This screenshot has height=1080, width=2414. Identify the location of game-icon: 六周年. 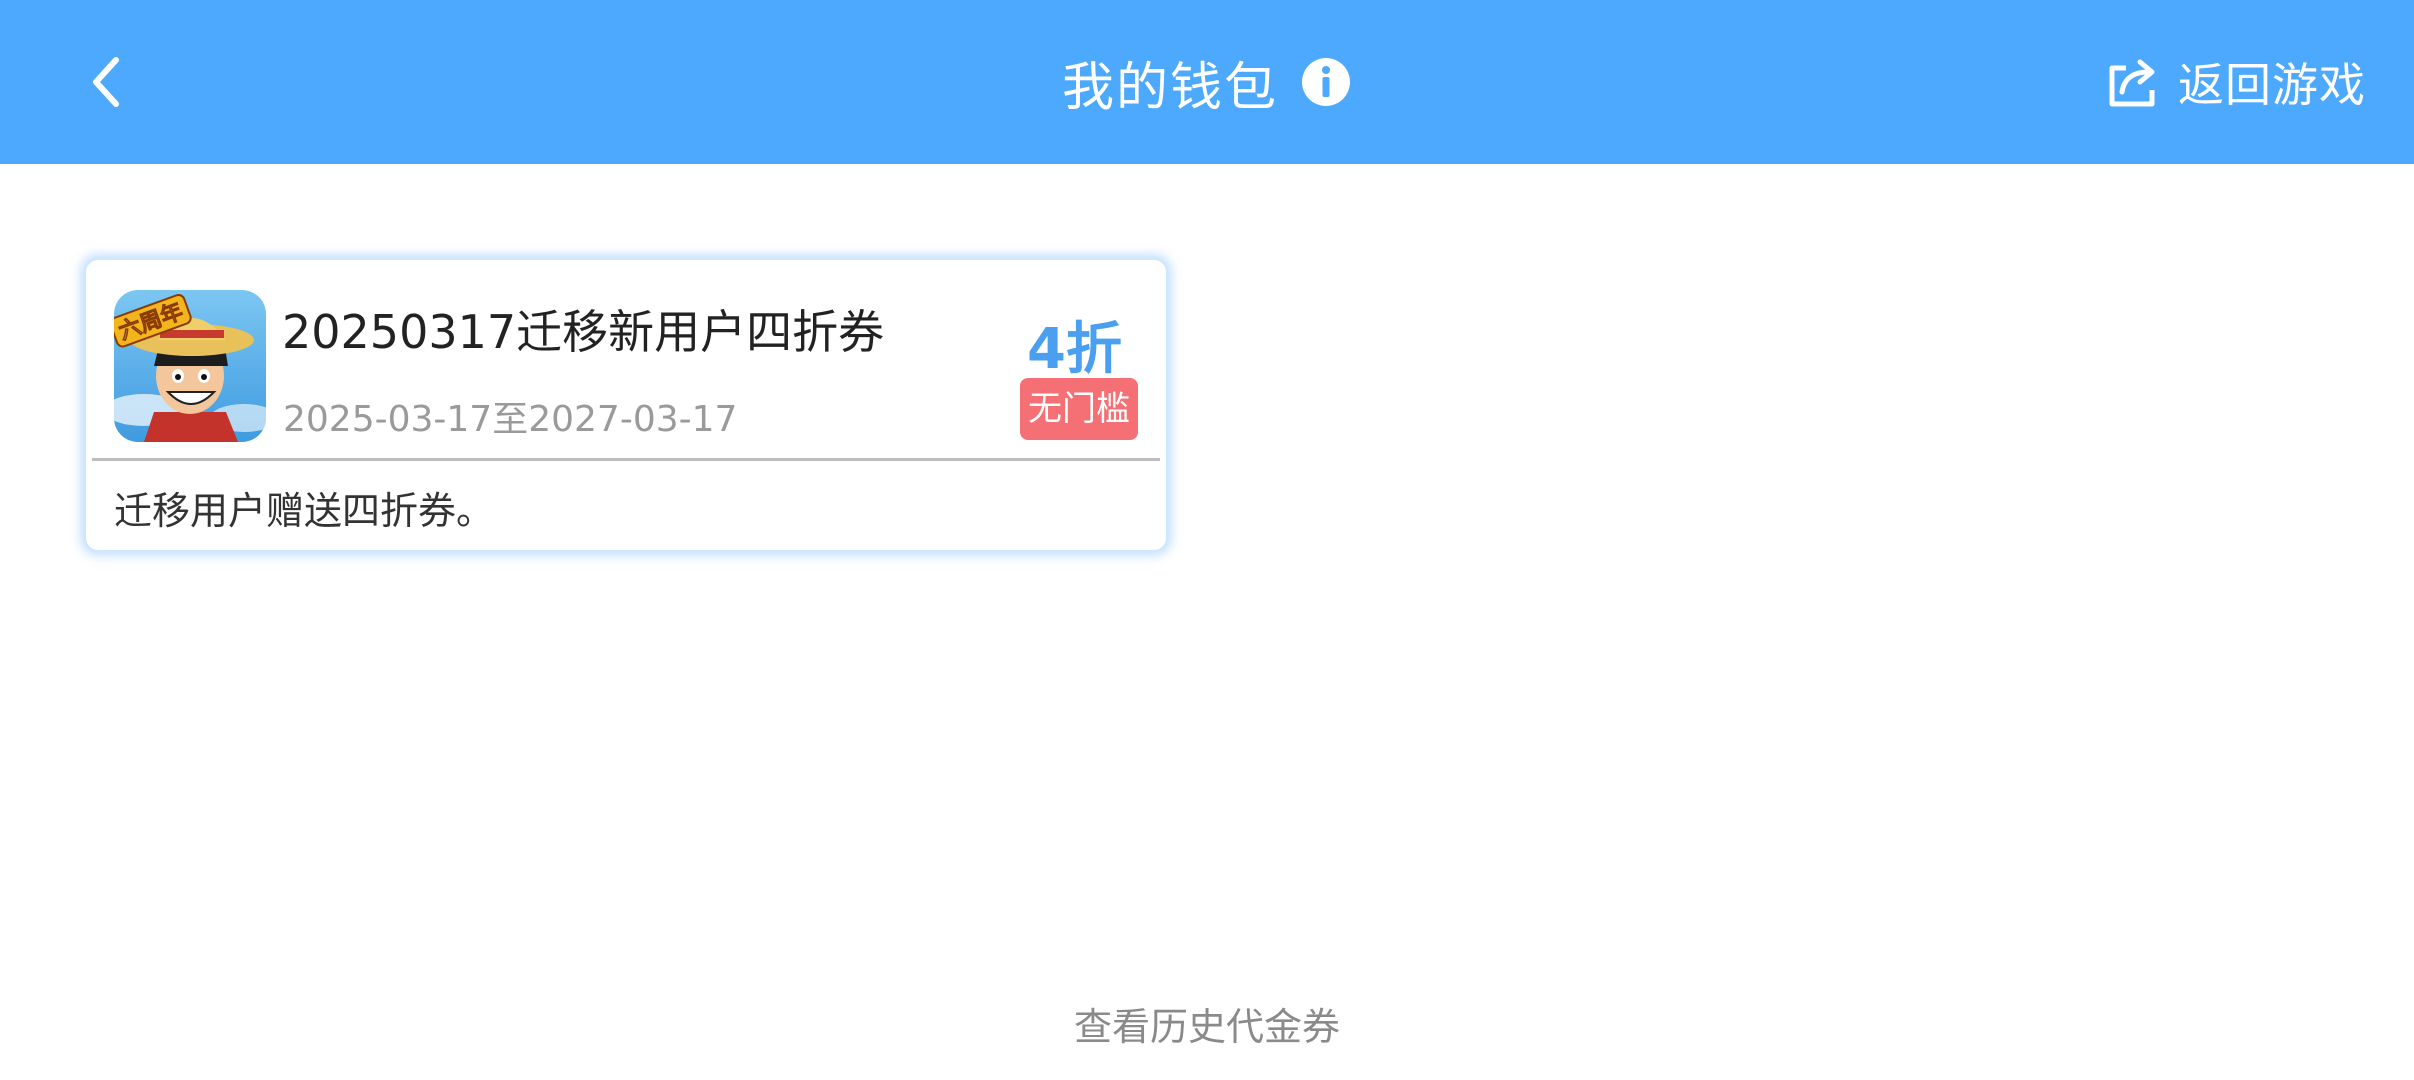
(190, 366).